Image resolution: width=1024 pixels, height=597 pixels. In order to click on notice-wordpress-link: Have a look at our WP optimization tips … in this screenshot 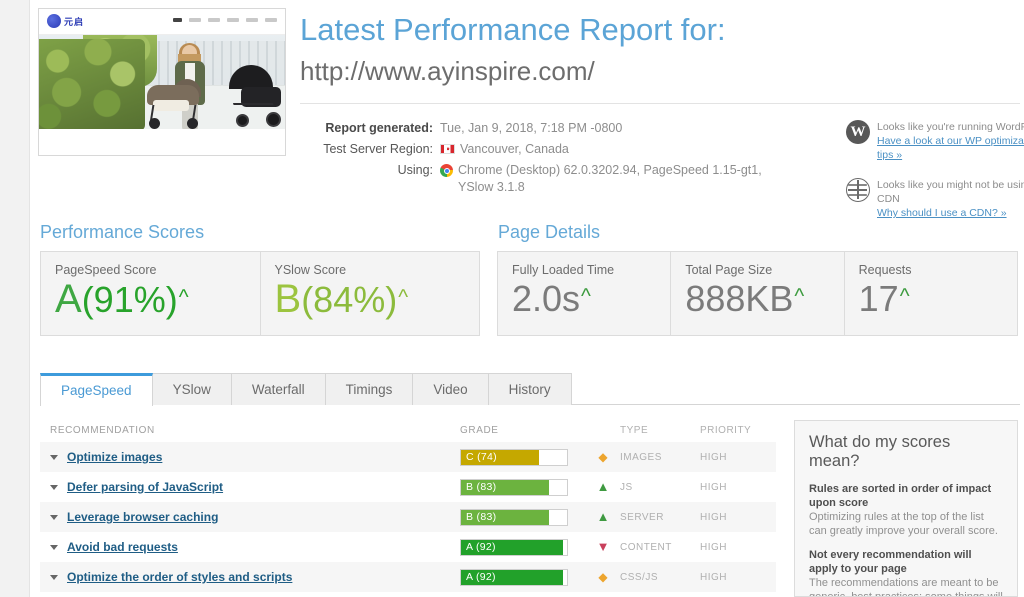, I will do `click(950, 148)`.